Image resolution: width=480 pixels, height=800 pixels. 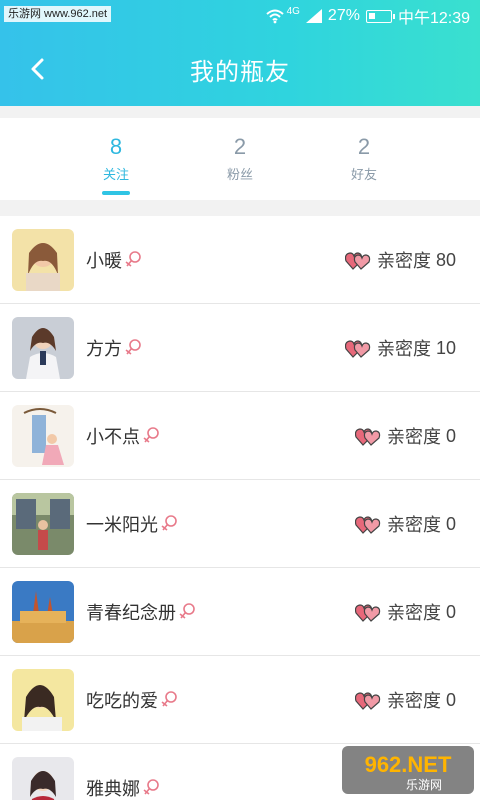 I want to click on tab-fans: 2 粉丝, so click(x=240, y=158).